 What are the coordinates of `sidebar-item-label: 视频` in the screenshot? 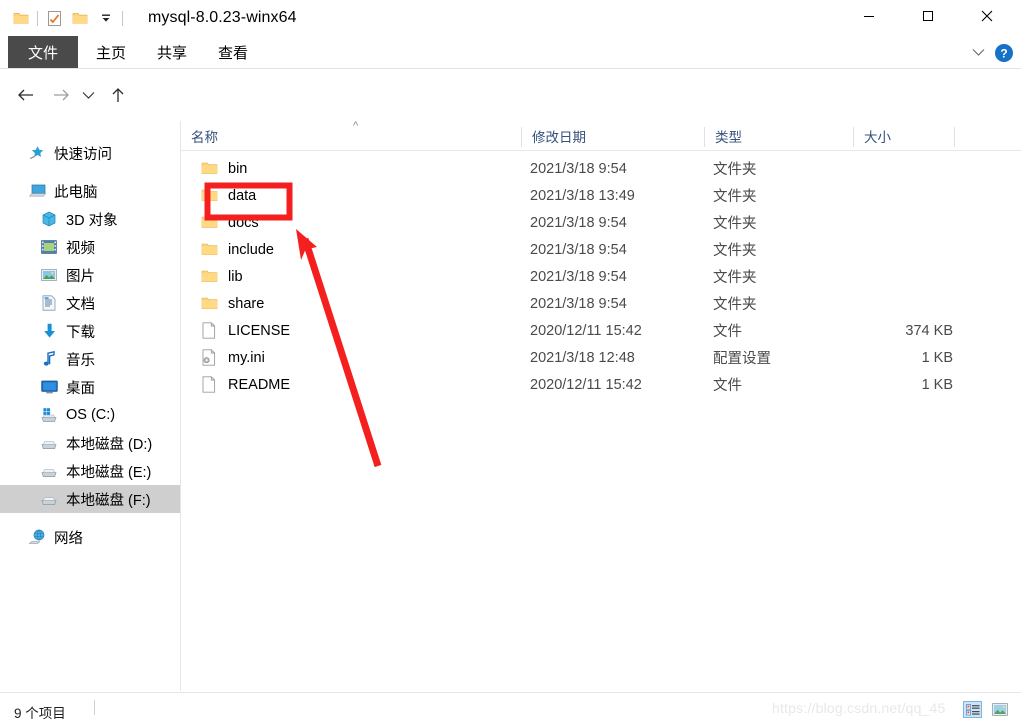 It's located at (80, 248).